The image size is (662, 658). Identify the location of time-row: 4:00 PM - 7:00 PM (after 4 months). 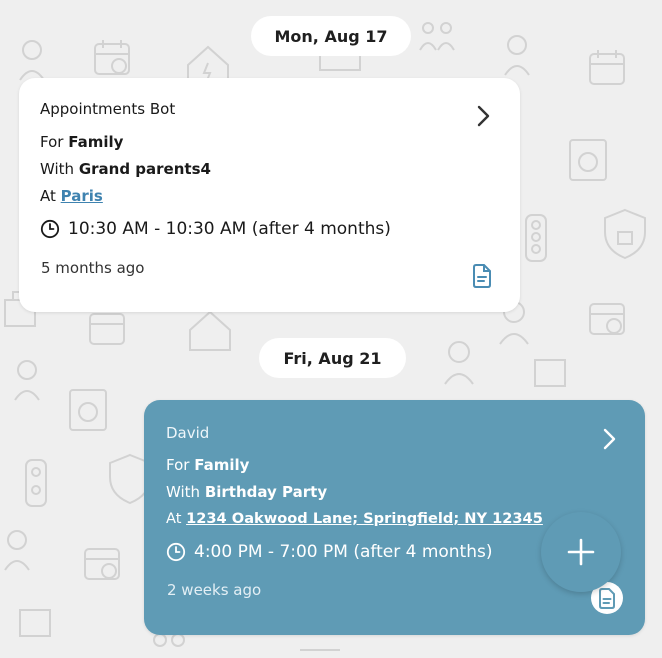
(329, 552).